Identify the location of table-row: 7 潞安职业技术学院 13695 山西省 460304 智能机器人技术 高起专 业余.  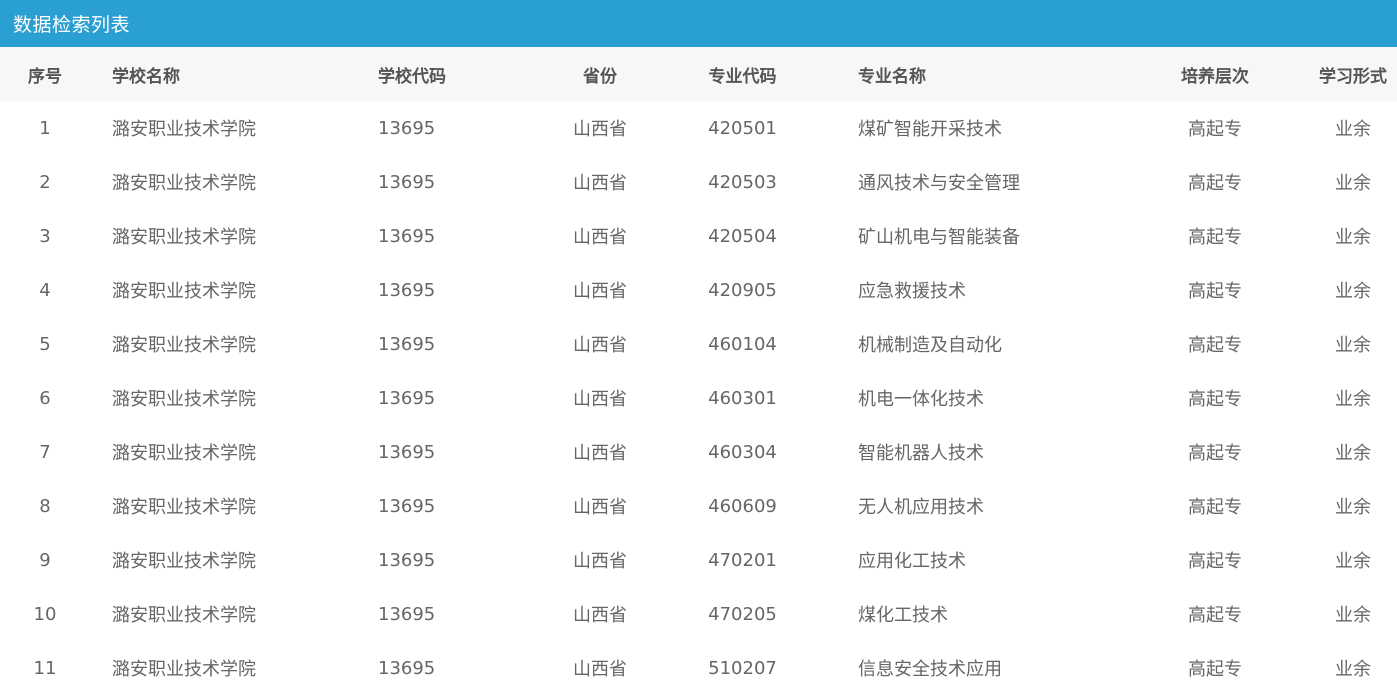
(698, 452).